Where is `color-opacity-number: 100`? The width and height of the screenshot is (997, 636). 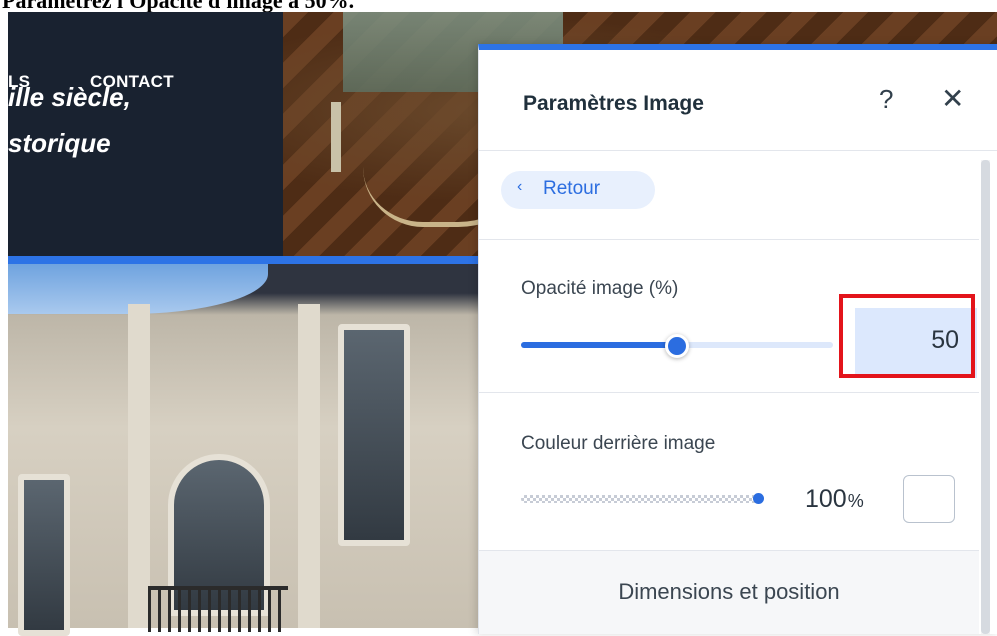 color-opacity-number: 100 is located at coordinates (826, 499).